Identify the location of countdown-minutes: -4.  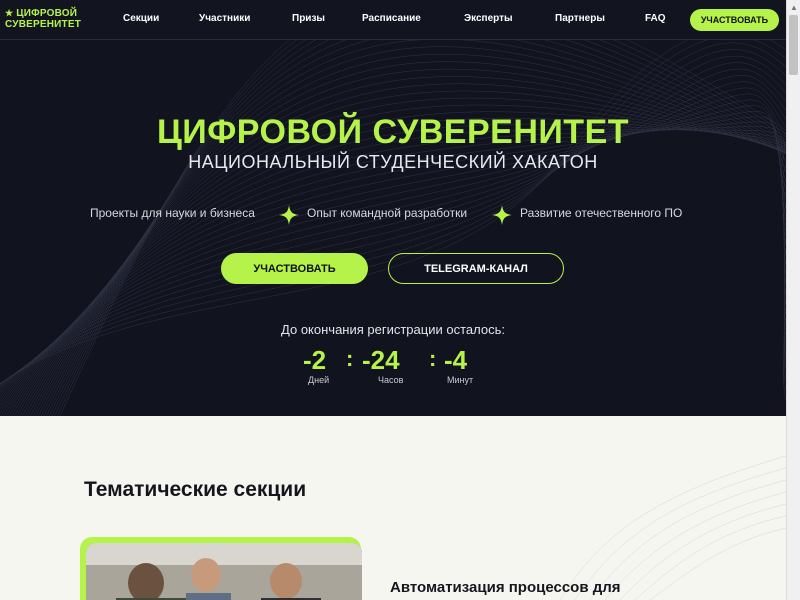
(456, 360).